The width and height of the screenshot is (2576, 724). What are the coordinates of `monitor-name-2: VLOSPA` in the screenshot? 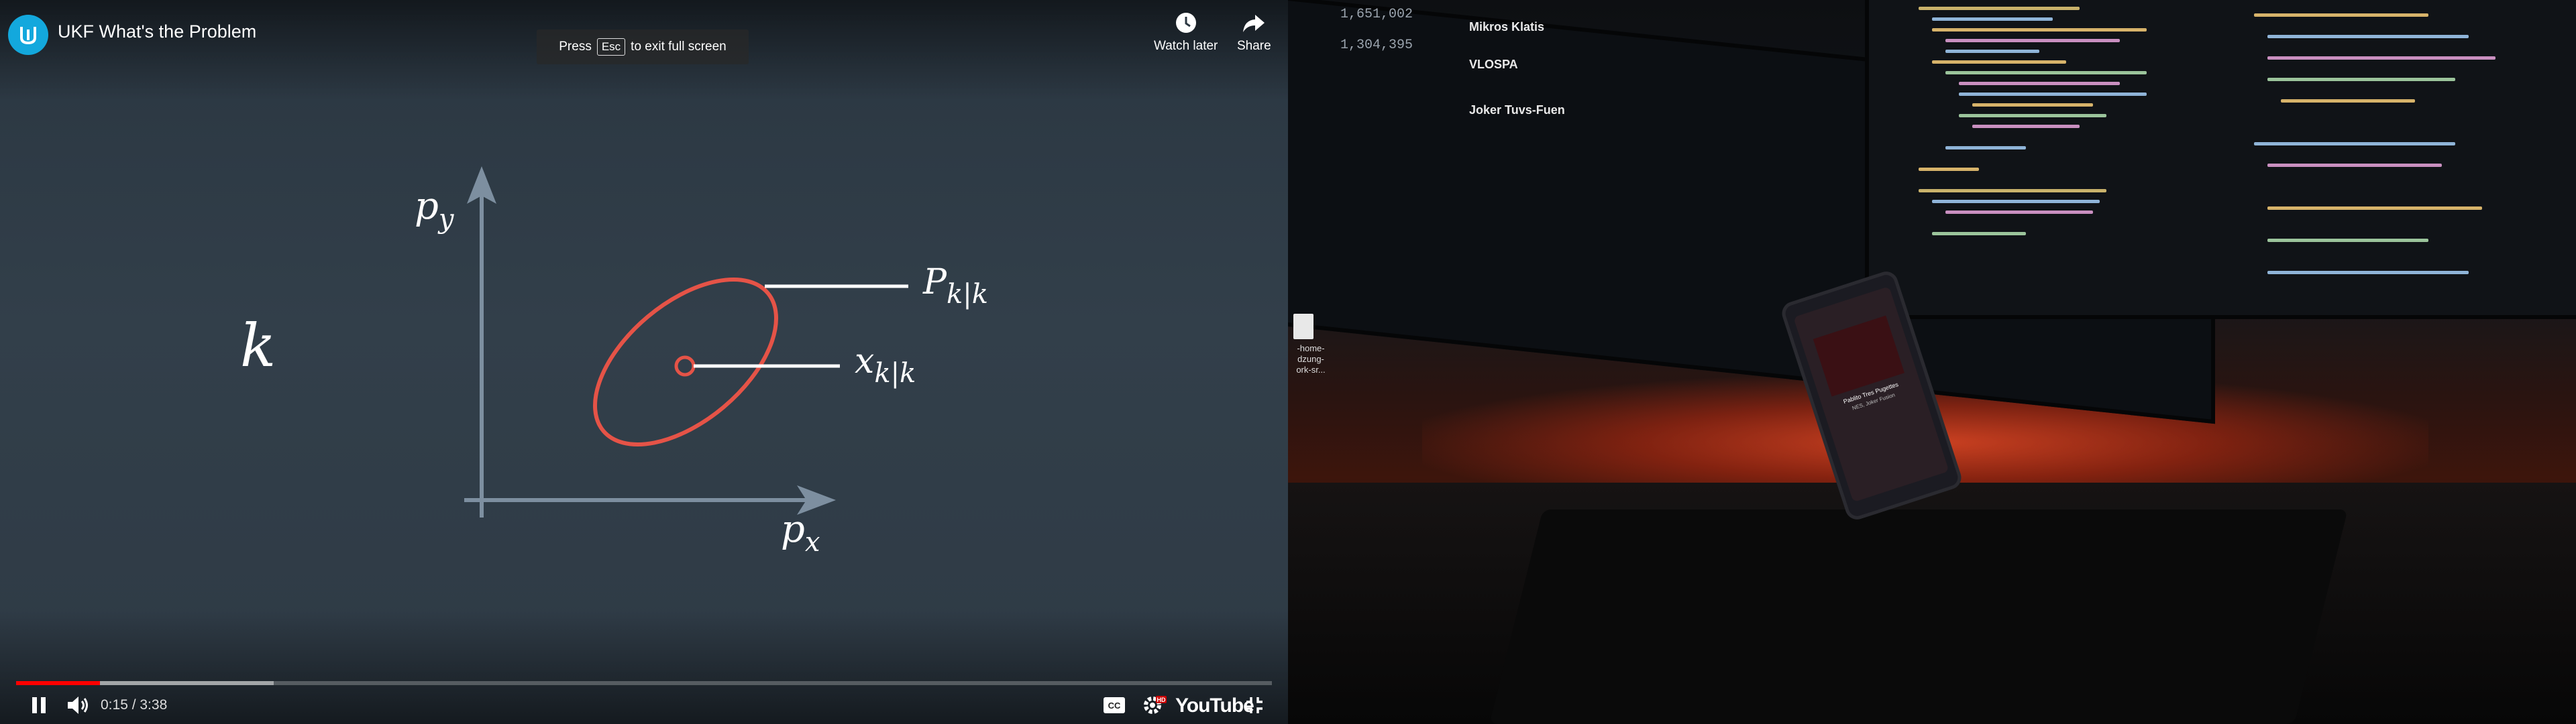 It's located at (1493, 64).